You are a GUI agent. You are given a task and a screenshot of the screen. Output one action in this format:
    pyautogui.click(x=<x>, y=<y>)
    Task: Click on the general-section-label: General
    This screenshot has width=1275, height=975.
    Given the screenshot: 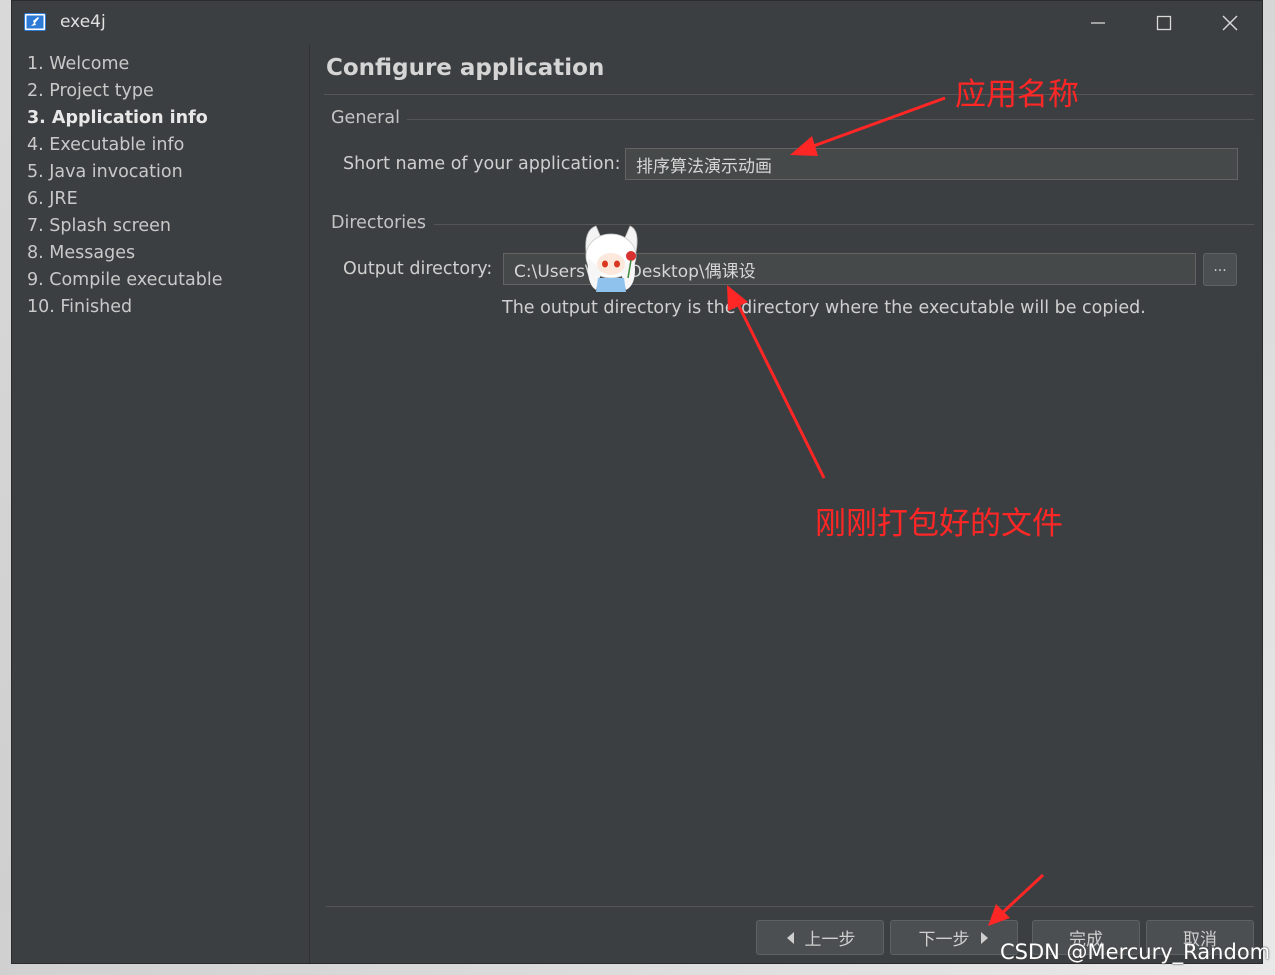 What is the action you would take?
    pyautogui.click(x=365, y=118)
    